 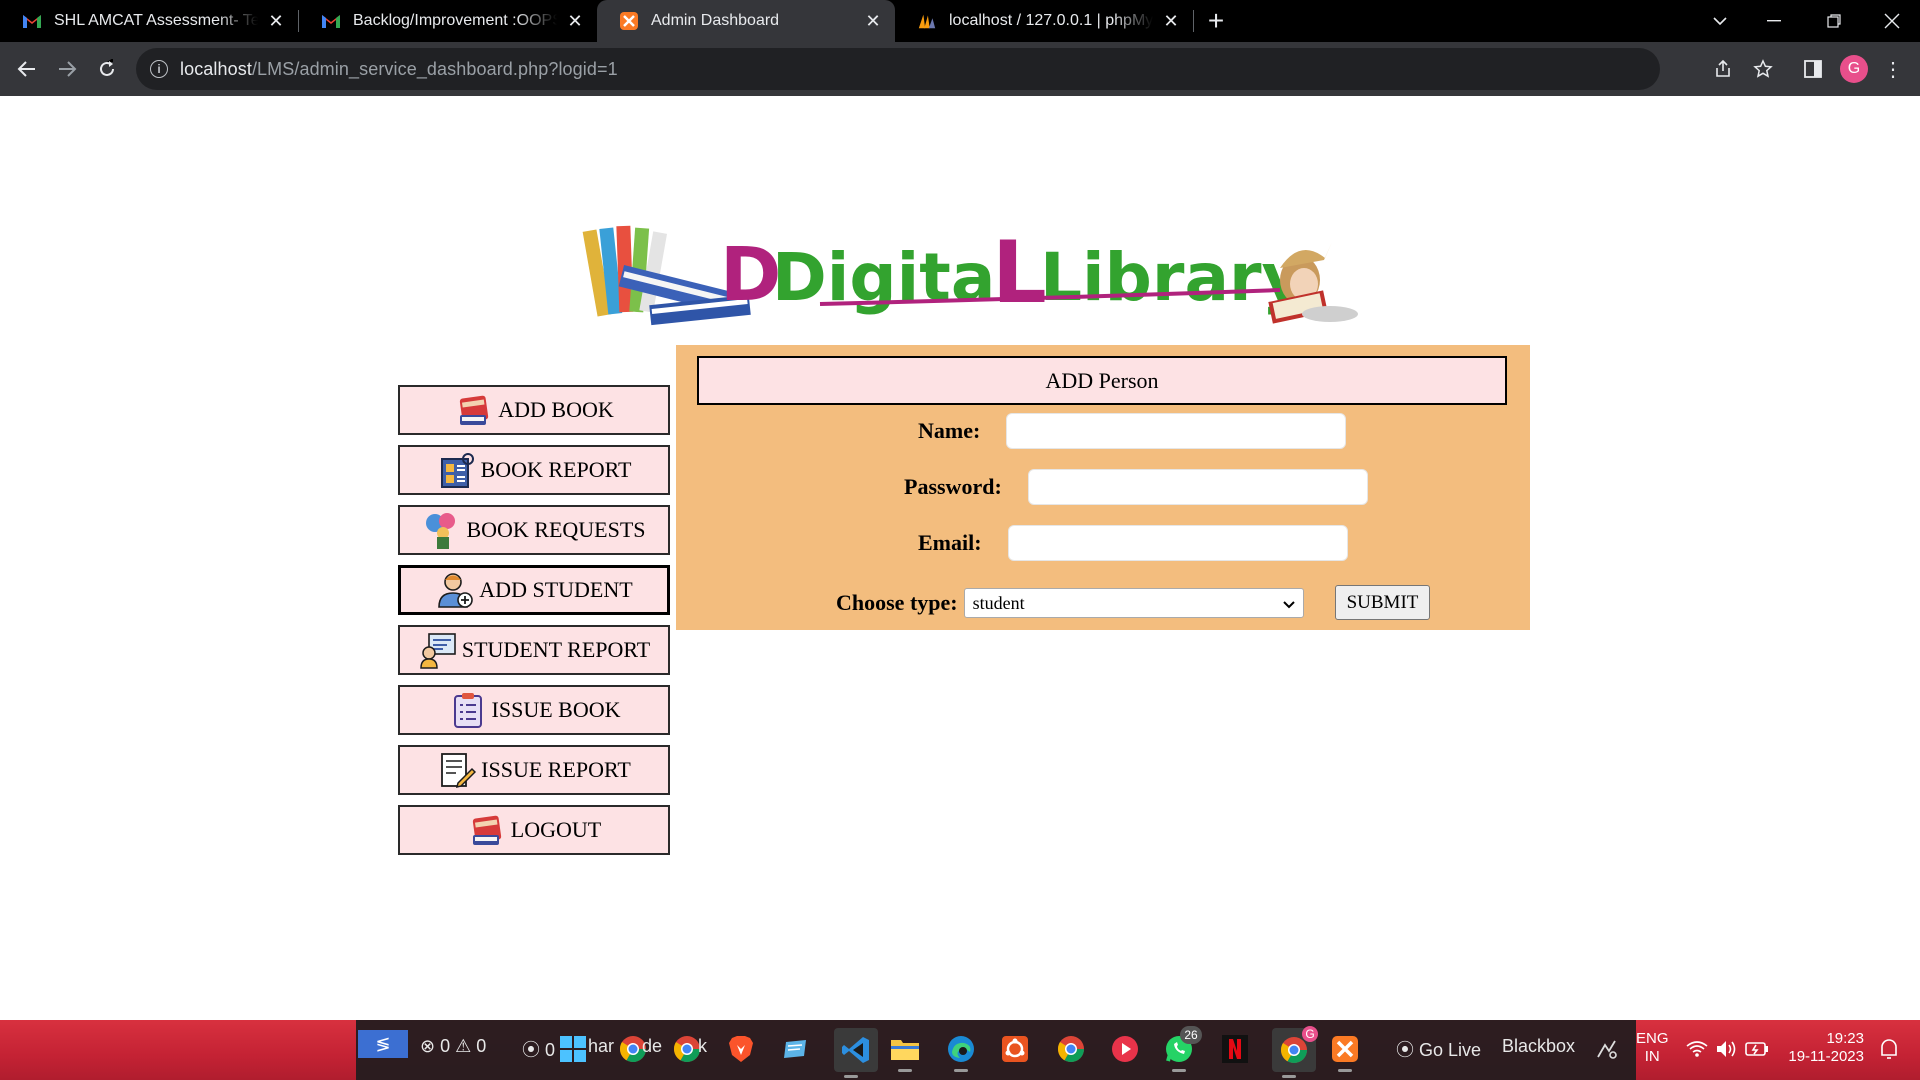 What do you see at coordinates (1345, 1052) in the screenshot?
I see `xampp-taskbar-icon` at bounding box center [1345, 1052].